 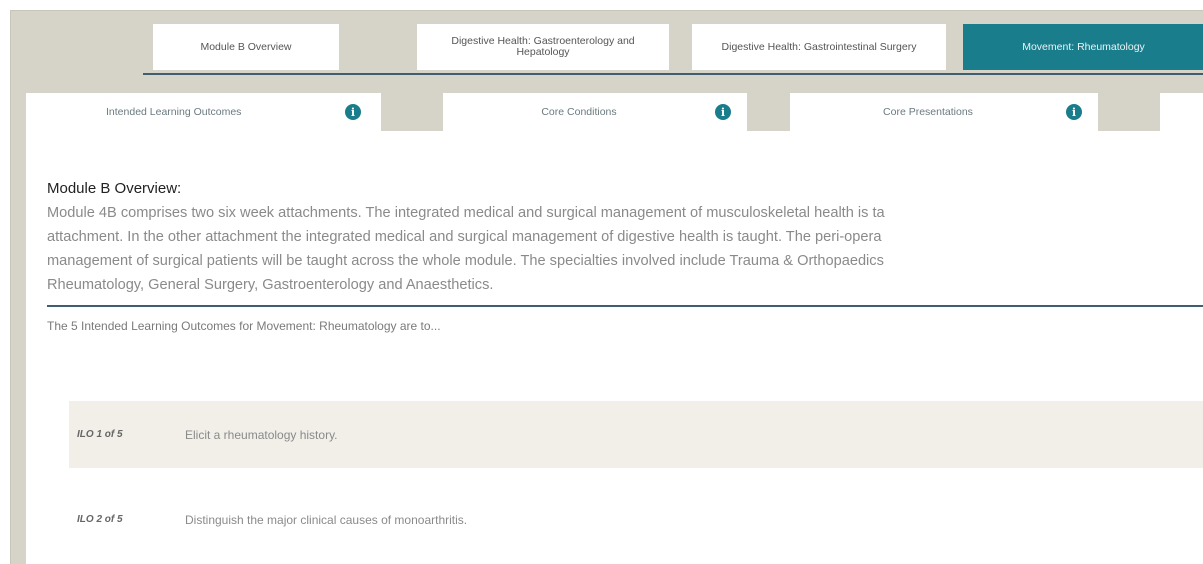 I want to click on subtab-core-presentations: Core Presentations i, so click(x=944, y=112).